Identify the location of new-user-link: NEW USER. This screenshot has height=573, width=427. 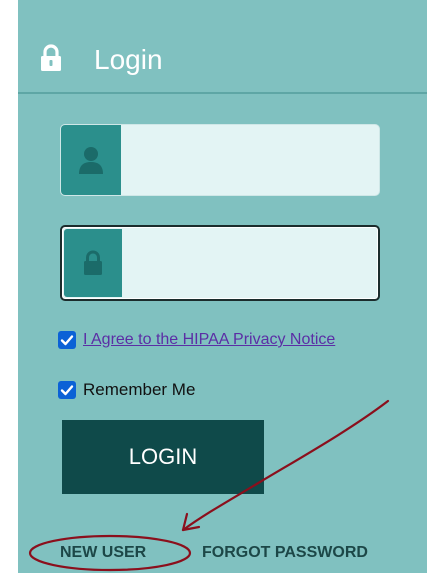
(103, 553).